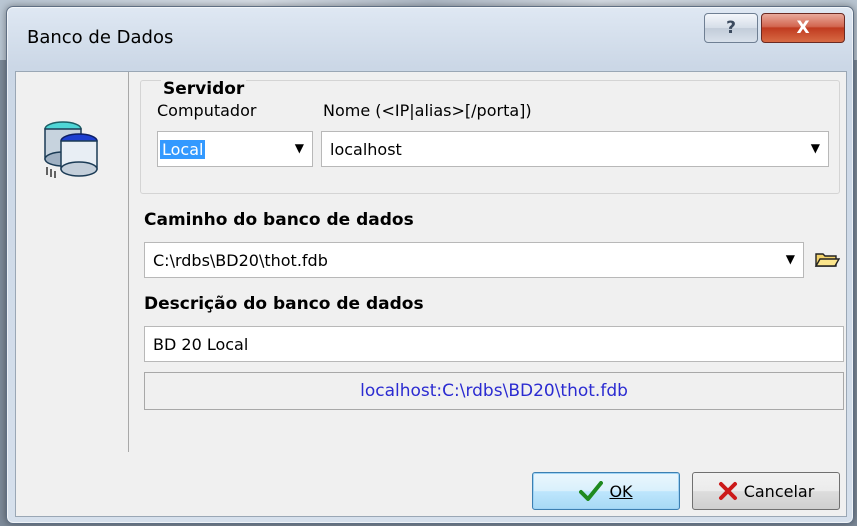 The height and width of the screenshot is (526, 857). I want to click on database-description-label: Descrição do banco de dados, so click(284, 304).